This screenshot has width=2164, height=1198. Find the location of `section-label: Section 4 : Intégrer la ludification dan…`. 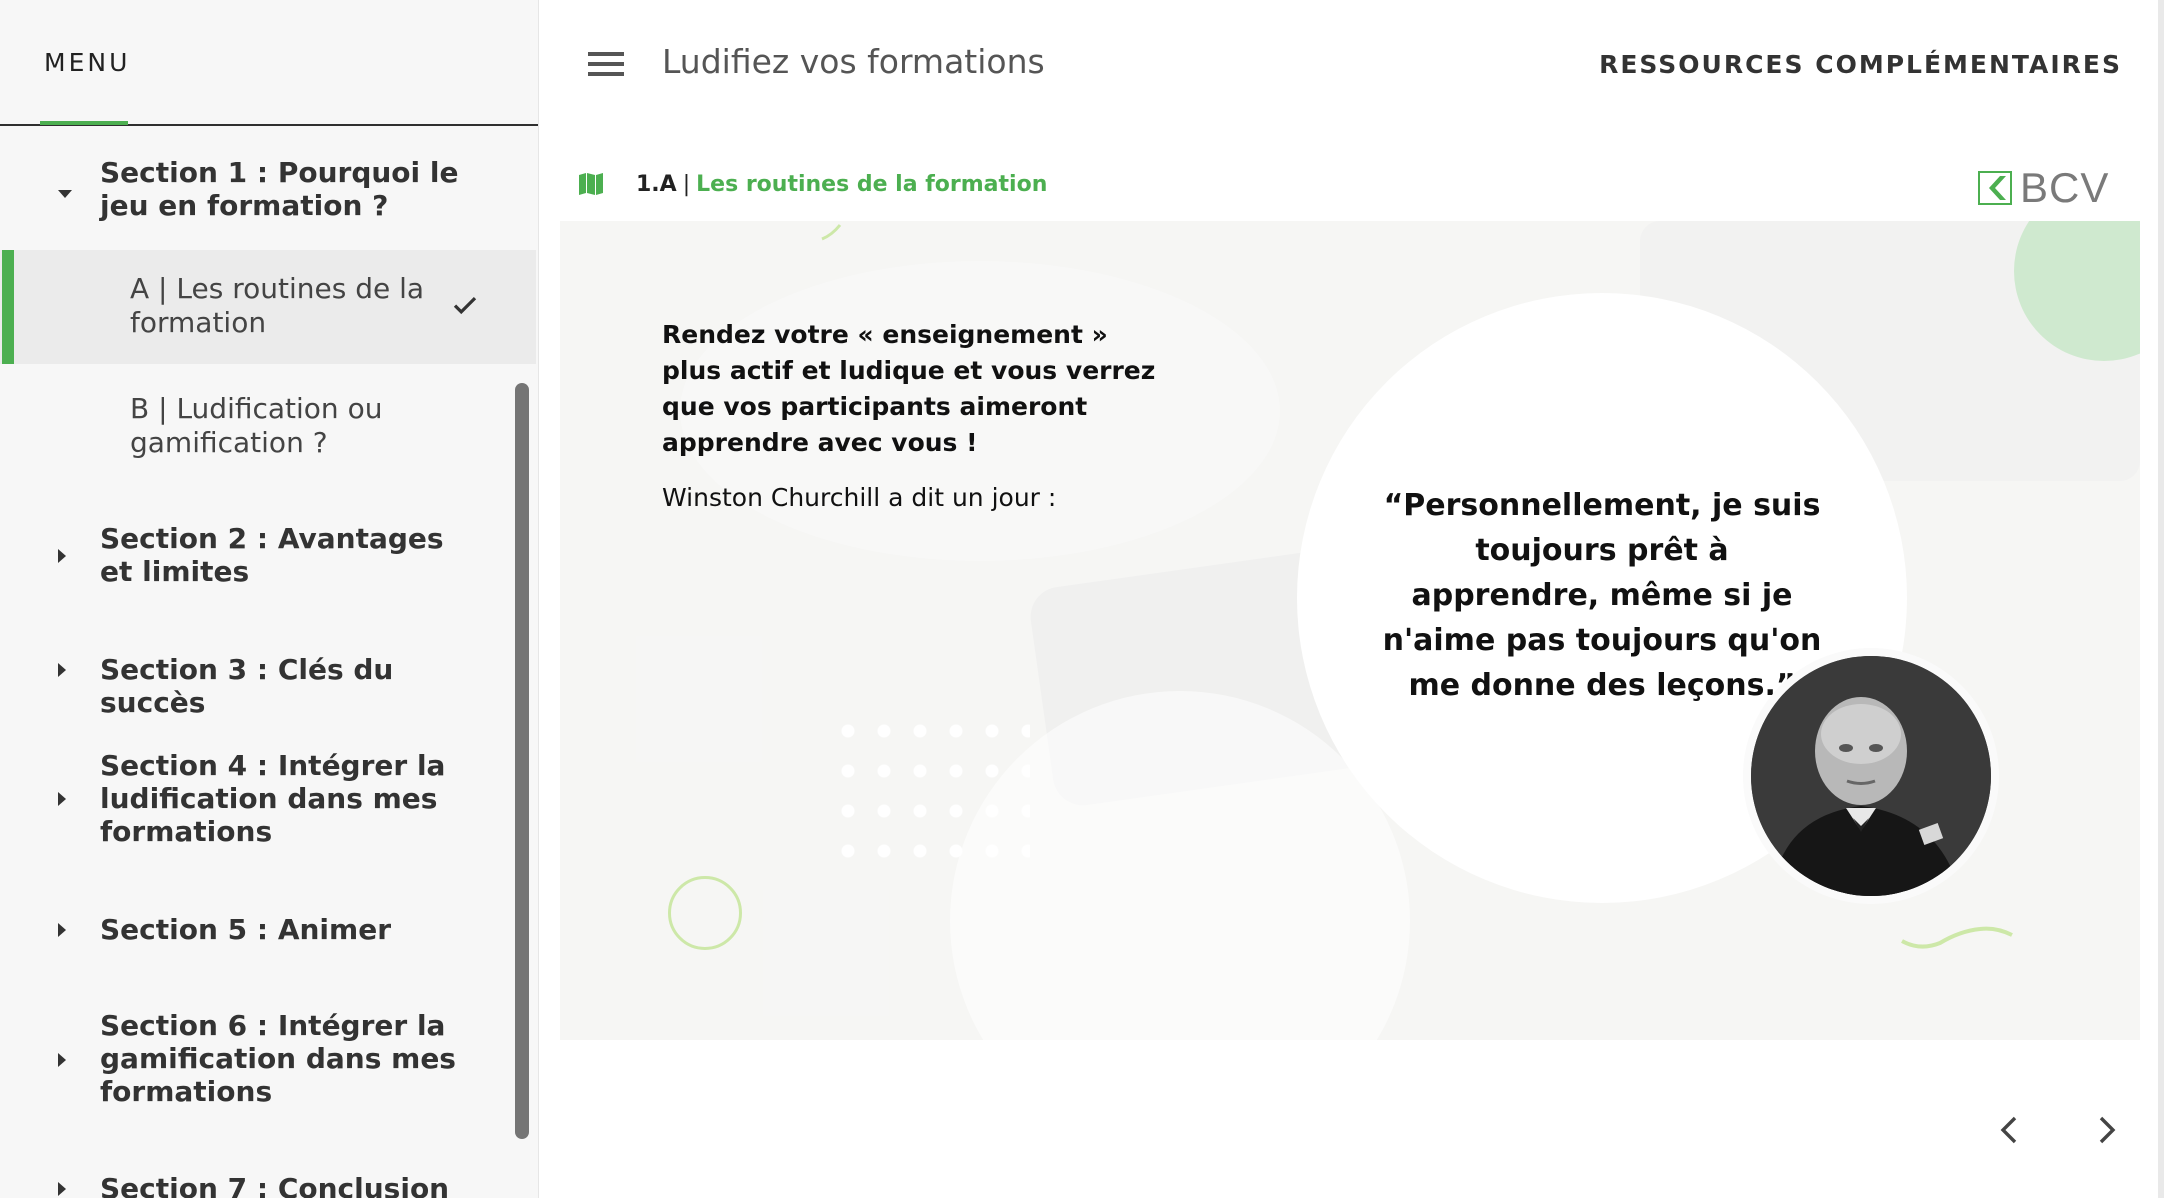

section-label: Section 4 : Intégrer la ludification dan… is located at coordinates (273, 798).